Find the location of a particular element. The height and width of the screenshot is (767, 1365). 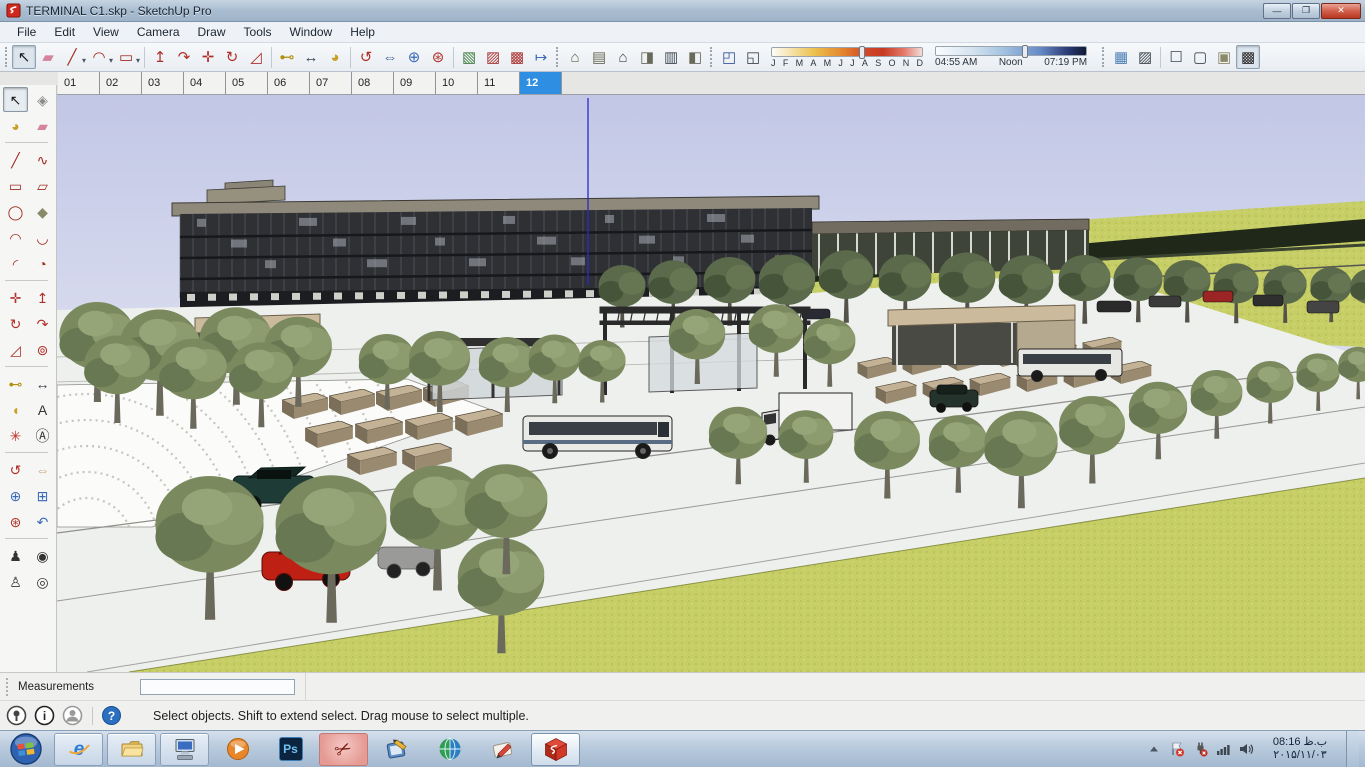

time-slider-thumb is located at coordinates (1024, 51).